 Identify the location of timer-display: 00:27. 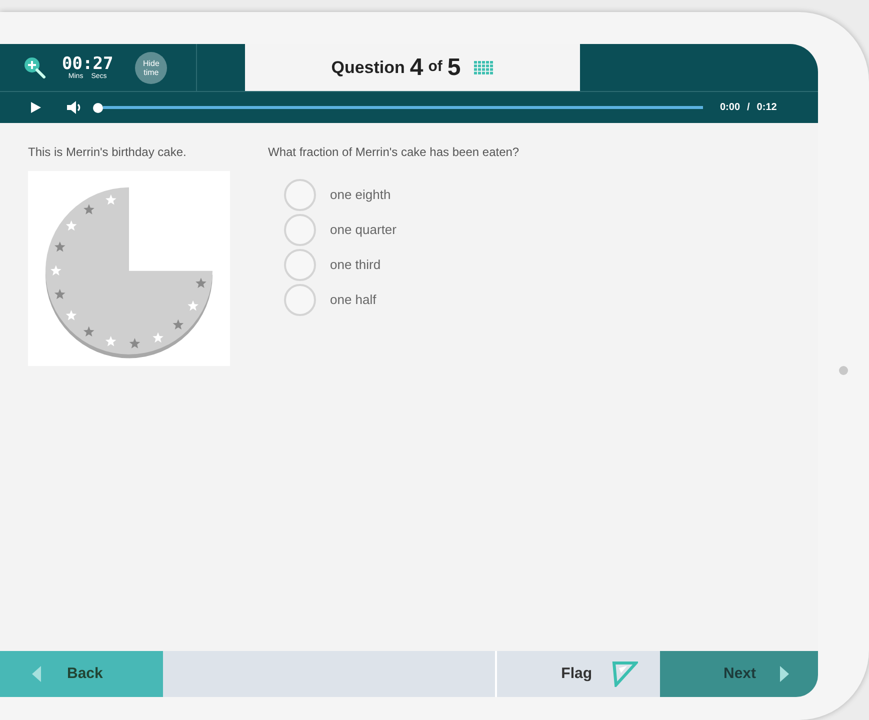
(88, 64).